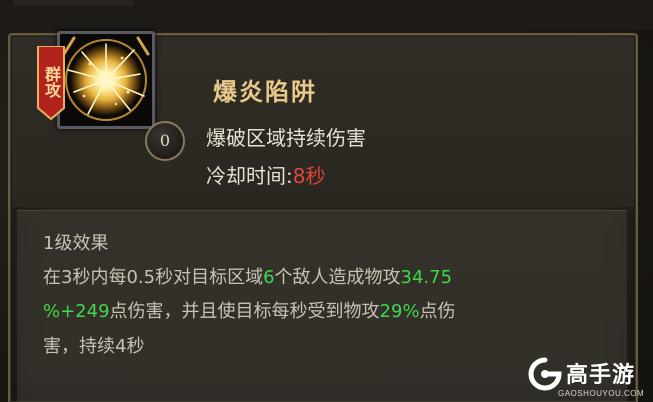 This screenshot has width=653, height=402. Describe the element at coordinates (286, 138) in the screenshot. I see `skill-description: 爆破区域持续伤害` at that location.